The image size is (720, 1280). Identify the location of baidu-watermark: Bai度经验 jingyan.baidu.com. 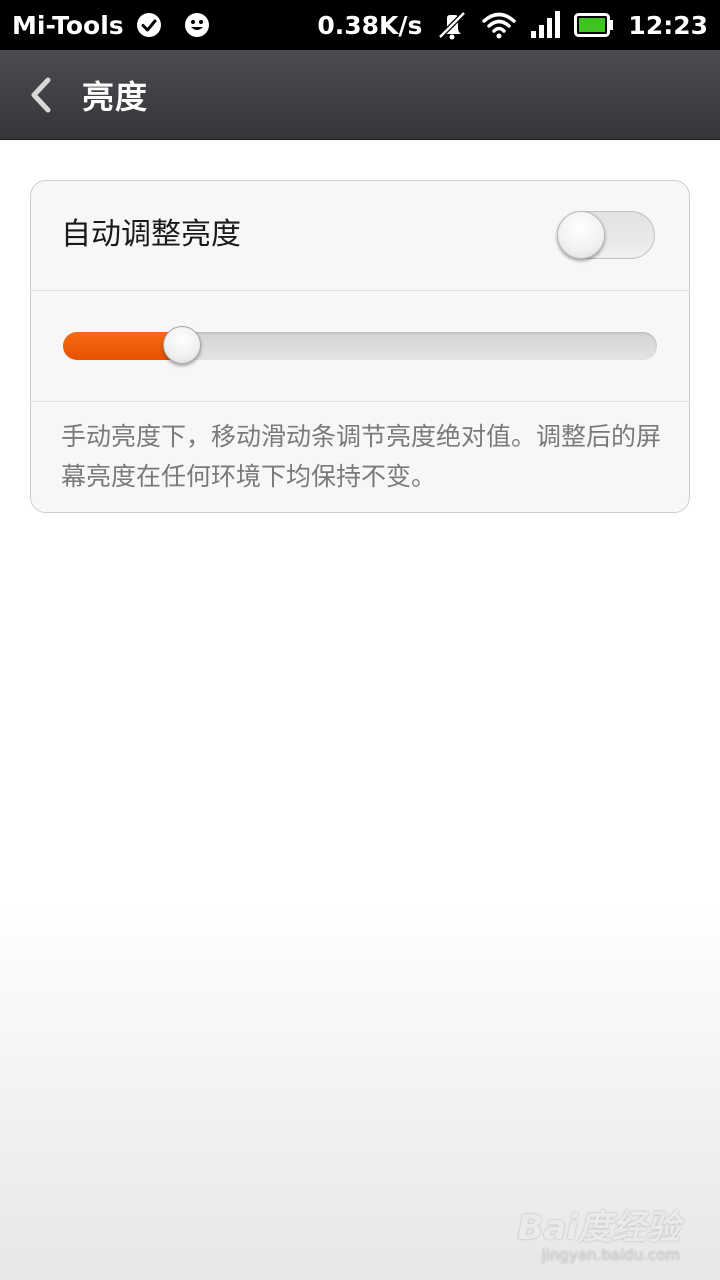
(598, 1237).